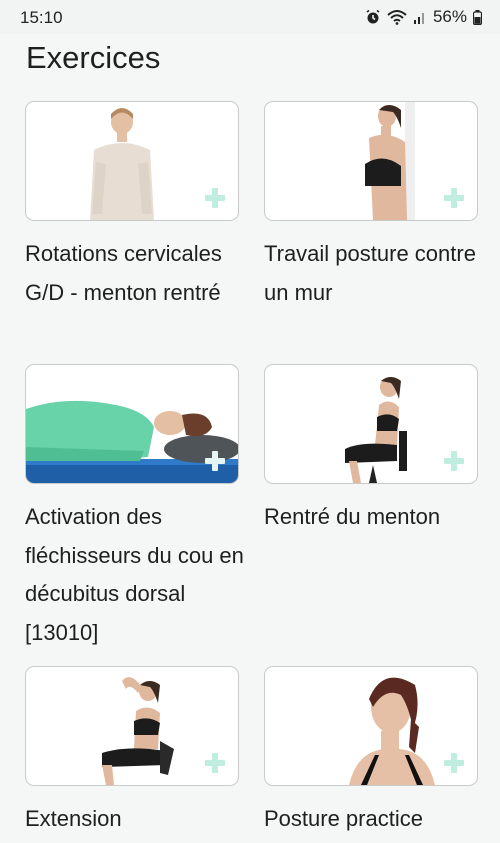 This screenshot has width=500, height=843. I want to click on exercise-title: Rotations cervicales G/D - menton rentré, so click(137, 273).